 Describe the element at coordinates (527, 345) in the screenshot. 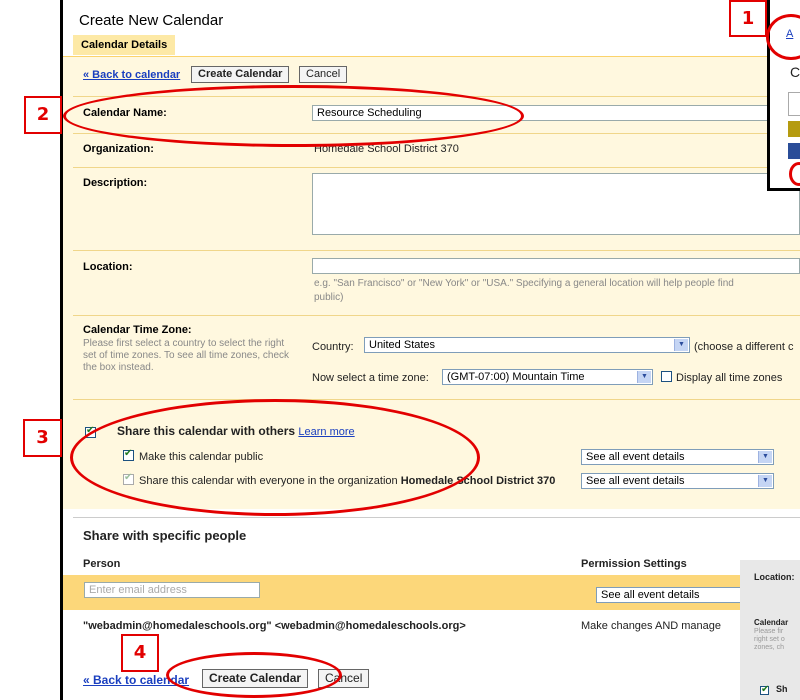

I see `country-select: United States ▼` at that location.